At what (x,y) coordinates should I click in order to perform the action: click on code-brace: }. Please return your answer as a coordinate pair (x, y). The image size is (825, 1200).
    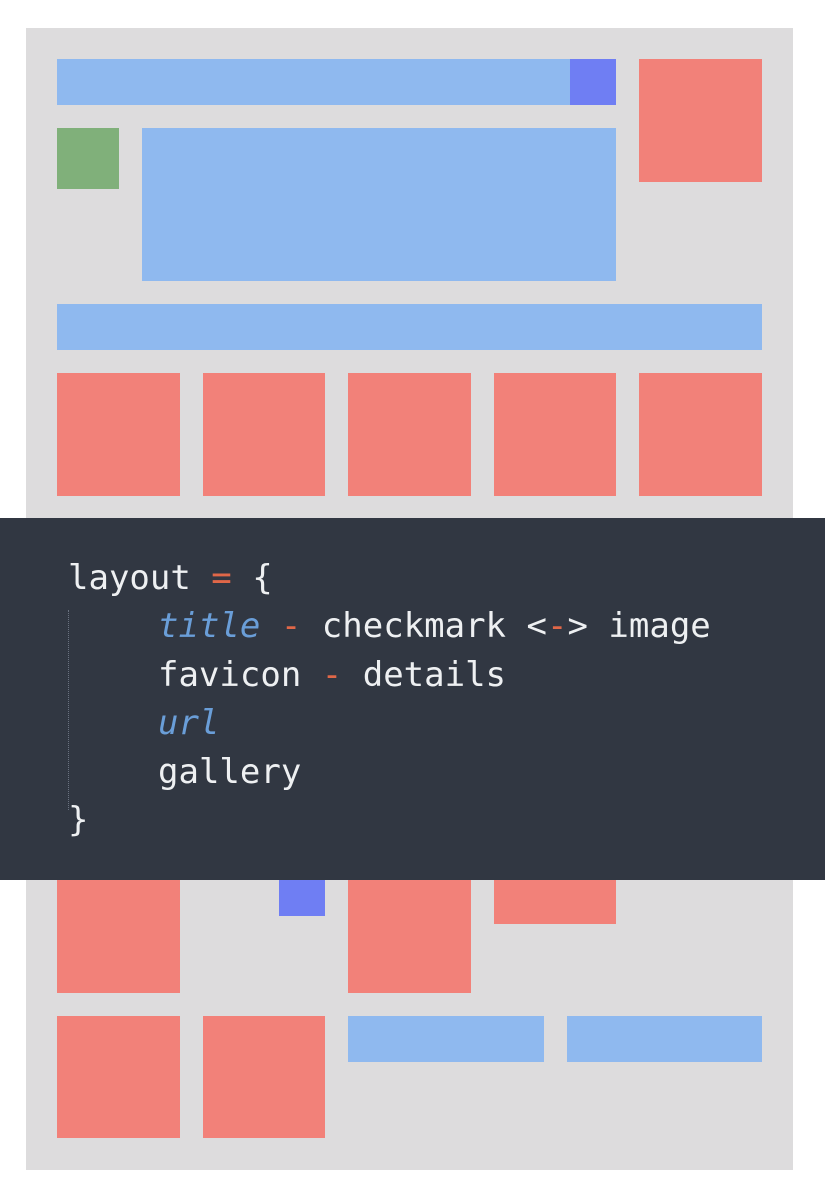
    Looking at the image, I should click on (78, 820).